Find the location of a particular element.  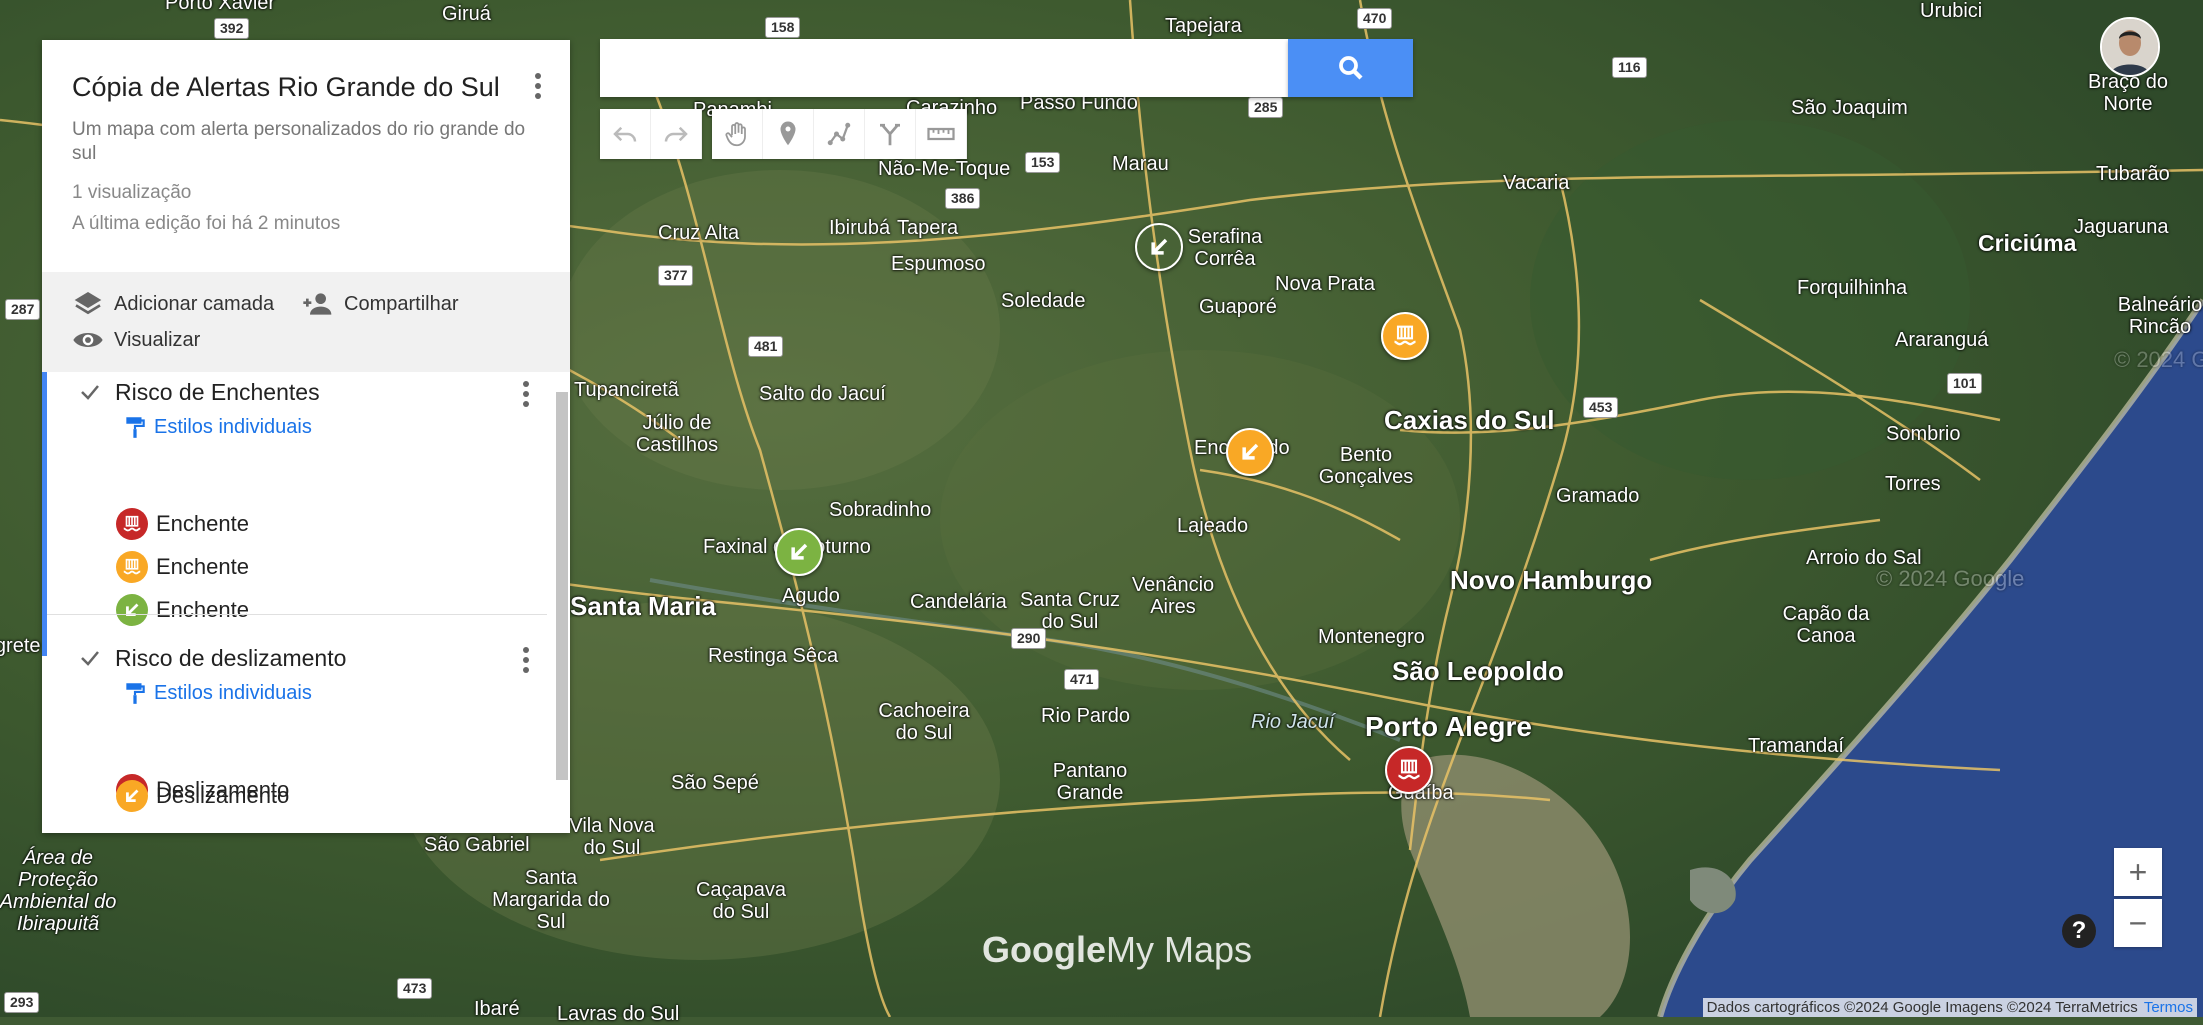

draw-tools-group is located at coordinates (839, 134).